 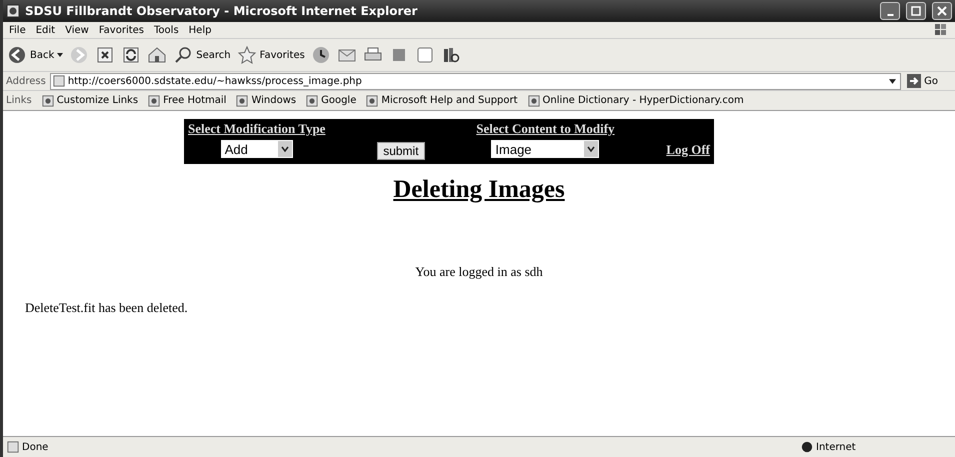 I want to click on close-icon, so click(x=942, y=11).